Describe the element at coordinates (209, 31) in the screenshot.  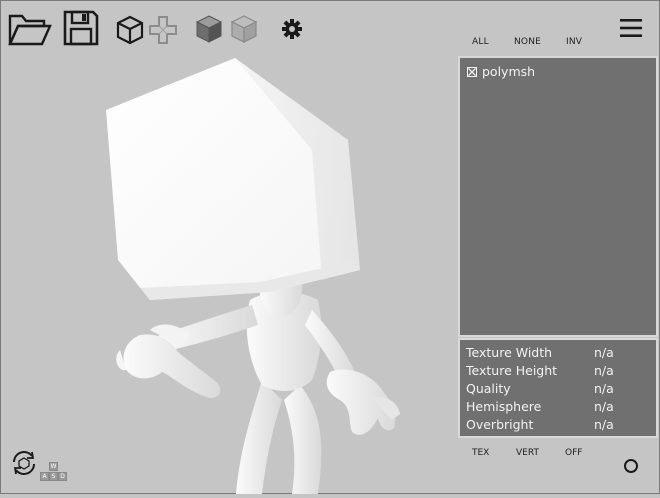
I see `solid-cube-icon` at that location.